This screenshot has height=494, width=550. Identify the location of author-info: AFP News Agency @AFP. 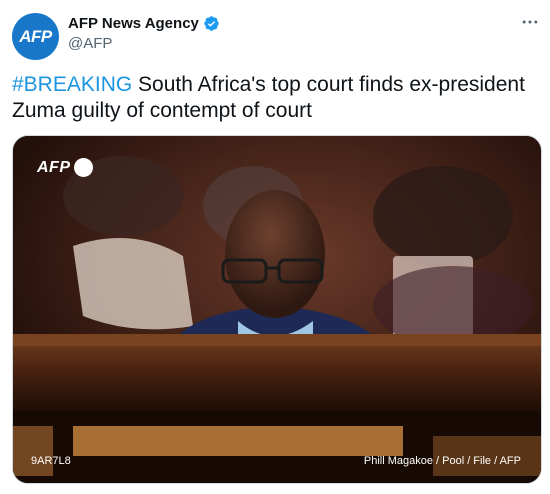
(144, 33).